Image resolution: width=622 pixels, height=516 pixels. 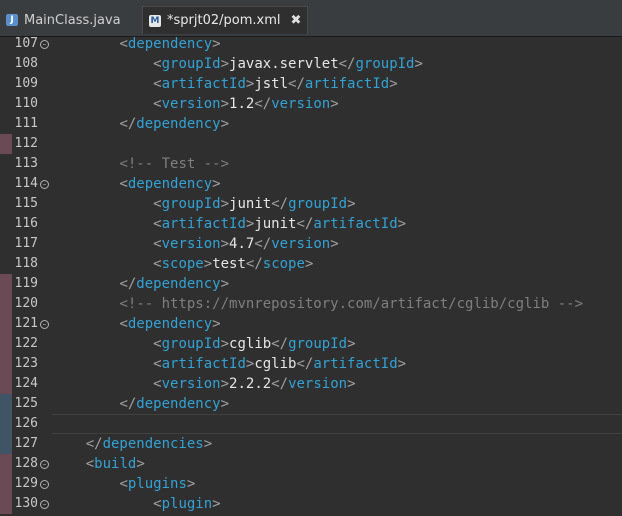 What do you see at coordinates (26, 103) in the screenshot?
I see `line-number: 110` at bounding box center [26, 103].